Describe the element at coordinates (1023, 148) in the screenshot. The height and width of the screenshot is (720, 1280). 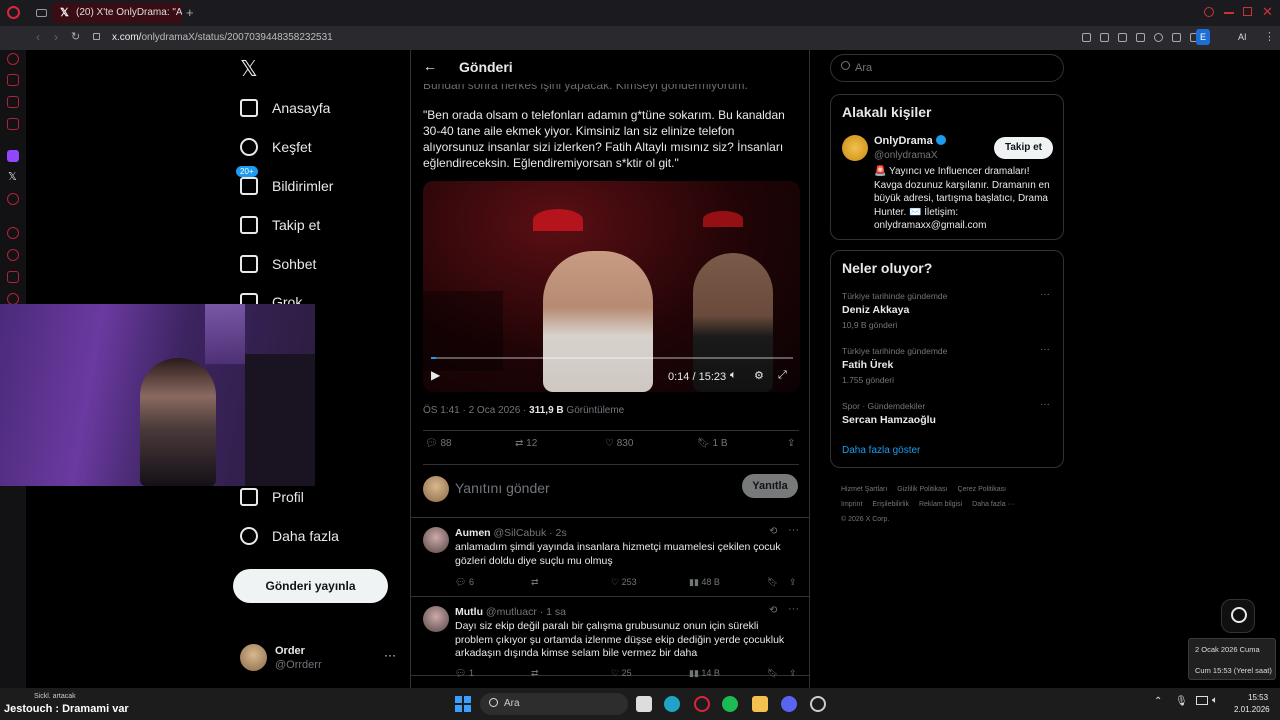
I see `follow-button: Takip et` at that location.